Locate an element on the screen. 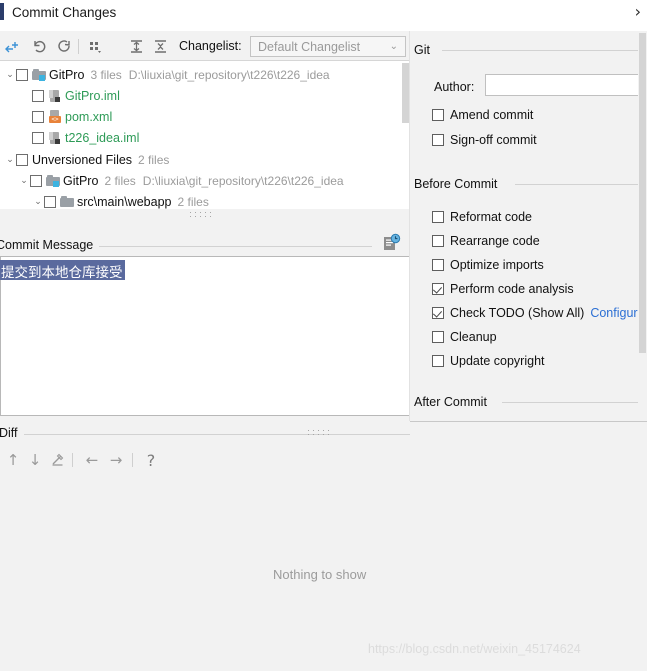 The height and width of the screenshot is (671, 647). rearrange-code-checkbox-row: Rearrange code is located at coordinates (486, 240).